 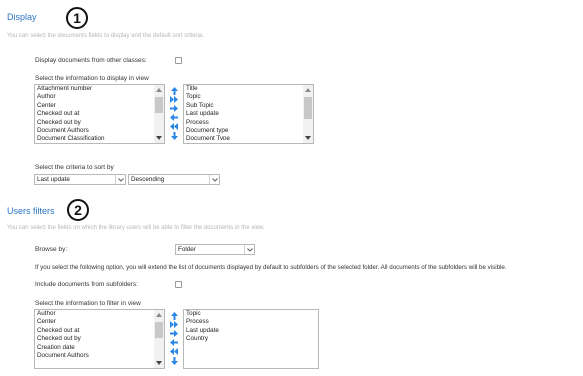 What do you see at coordinates (88, 303) in the screenshot?
I see `filter-info-label: Select the information to filter in view` at bounding box center [88, 303].